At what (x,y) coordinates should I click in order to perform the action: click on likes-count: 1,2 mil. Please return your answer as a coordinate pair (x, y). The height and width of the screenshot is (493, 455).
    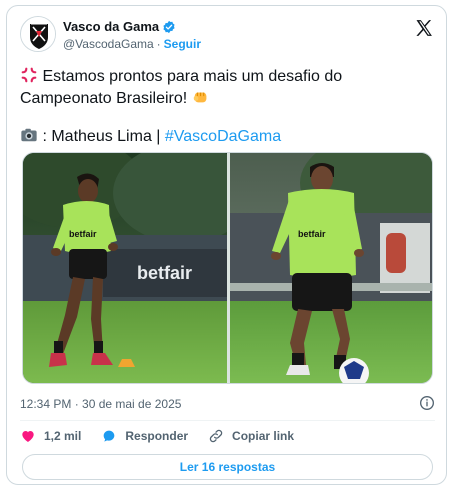
    Looking at the image, I should click on (63, 436).